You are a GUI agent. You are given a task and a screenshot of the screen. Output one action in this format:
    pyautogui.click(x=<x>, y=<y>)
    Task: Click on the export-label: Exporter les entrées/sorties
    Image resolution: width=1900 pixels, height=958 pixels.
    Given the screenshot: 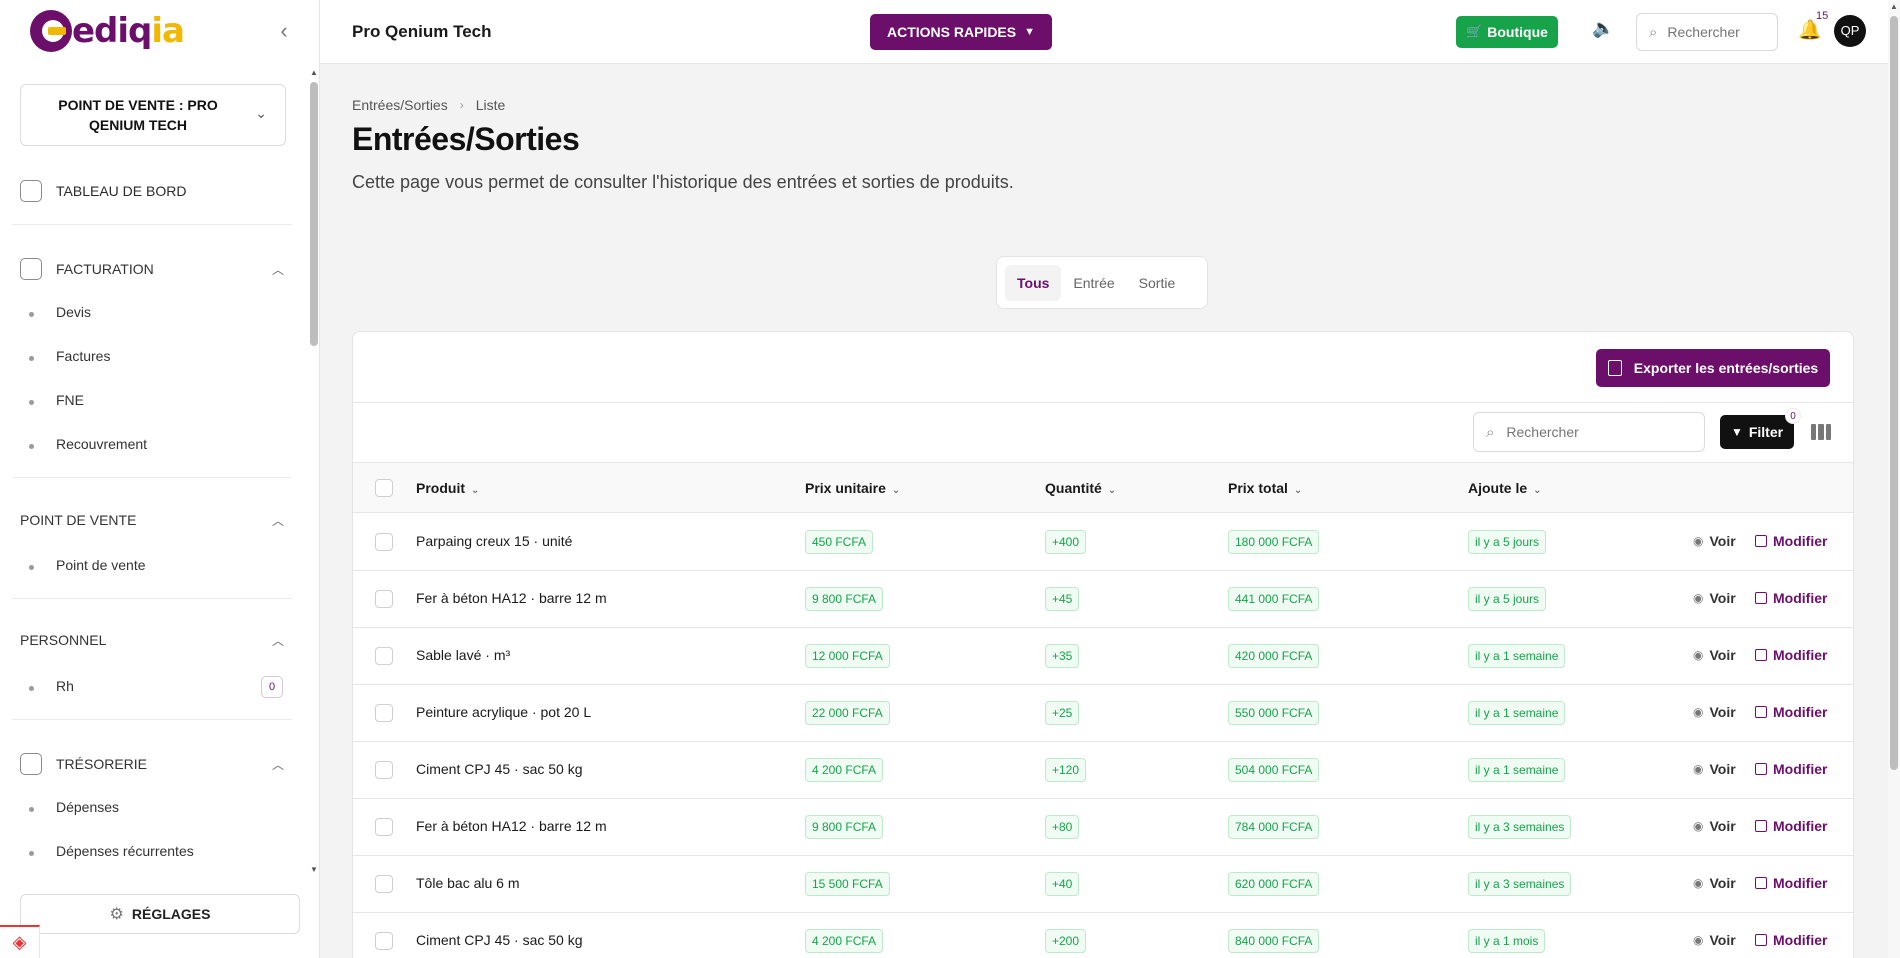 What is the action you would take?
    pyautogui.click(x=1726, y=368)
    